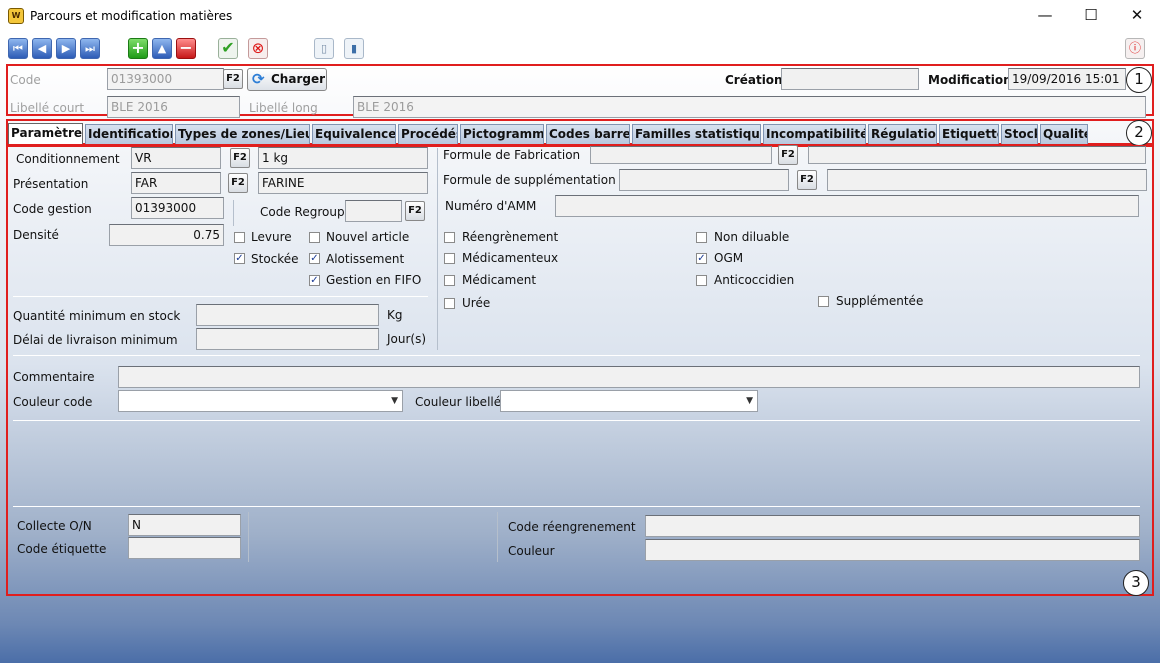  What do you see at coordinates (314, 280) in the screenshot?
I see `fifo-checkbox: ✓` at bounding box center [314, 280].